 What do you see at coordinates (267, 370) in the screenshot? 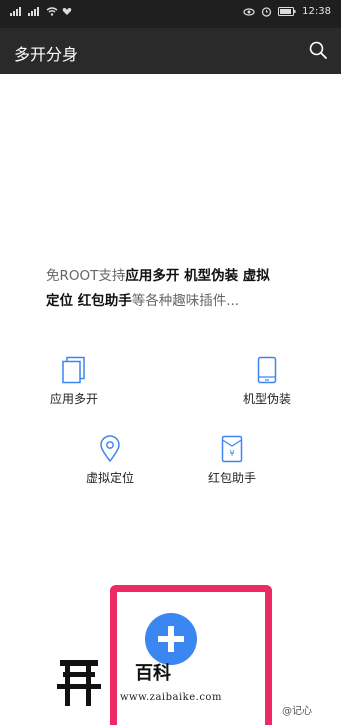
I see `phone-icon` at bounding box center [267, 370].